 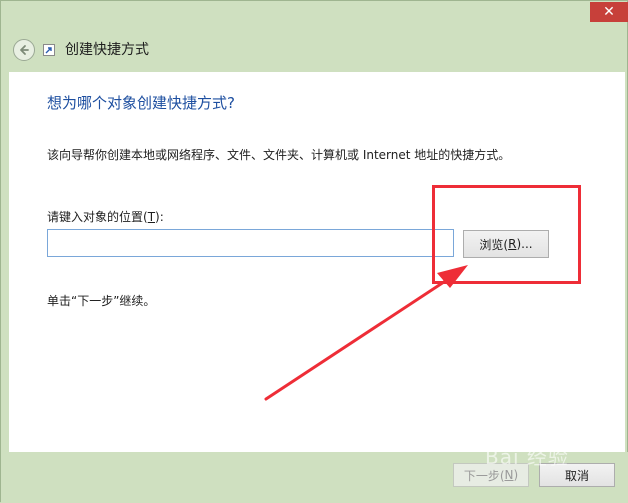 I want to click on next-accesskey: N, so click(x=509, y=475).